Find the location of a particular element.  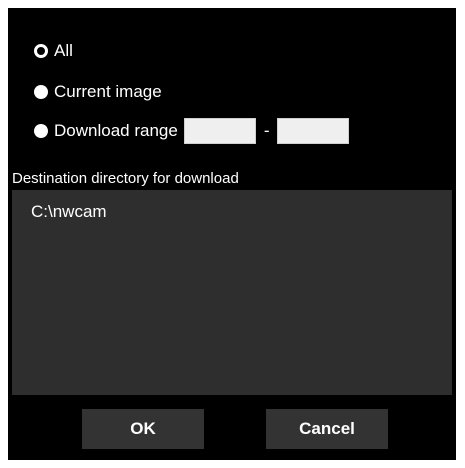

range-to-input is located at coordinates (313, 131).